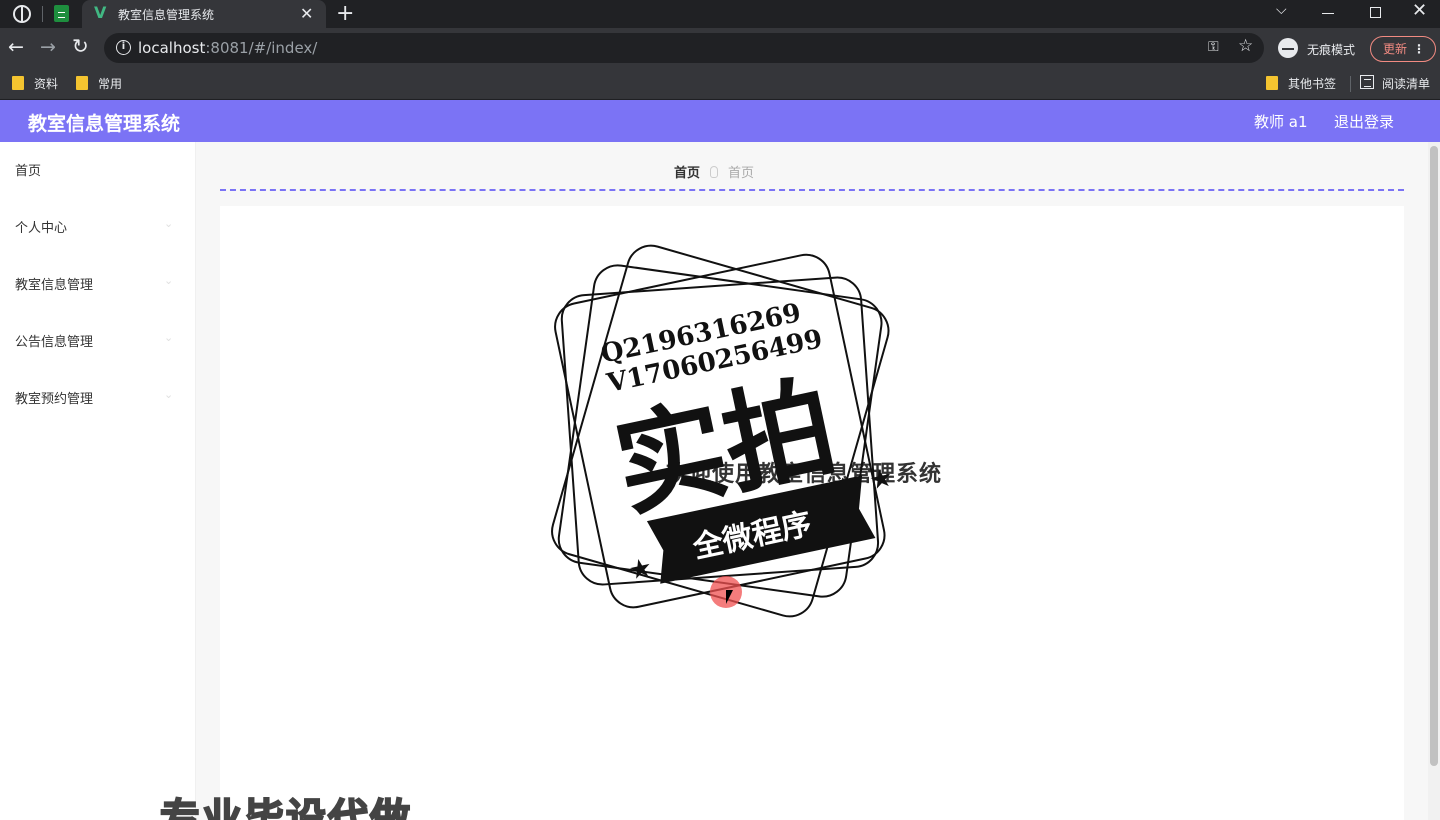 Image resolution: width=1440 pixels, height=820 pixels. Describe the element at coordinates (812, 190) in the screenshot. I see `breadcrumb-divider` at that location.